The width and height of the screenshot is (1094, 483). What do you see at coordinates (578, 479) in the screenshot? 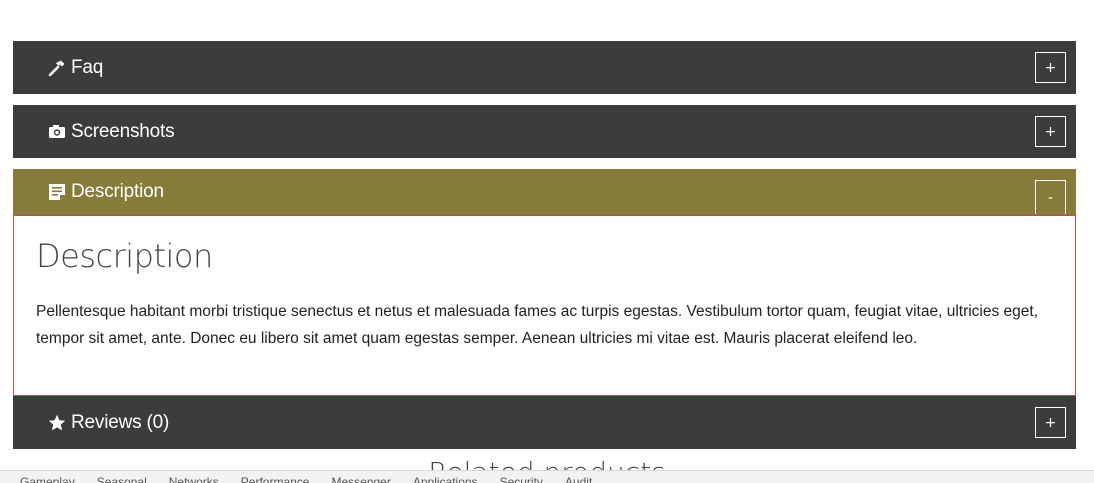
I see `bottom-link: Audit` at bounding box center [578, 479].